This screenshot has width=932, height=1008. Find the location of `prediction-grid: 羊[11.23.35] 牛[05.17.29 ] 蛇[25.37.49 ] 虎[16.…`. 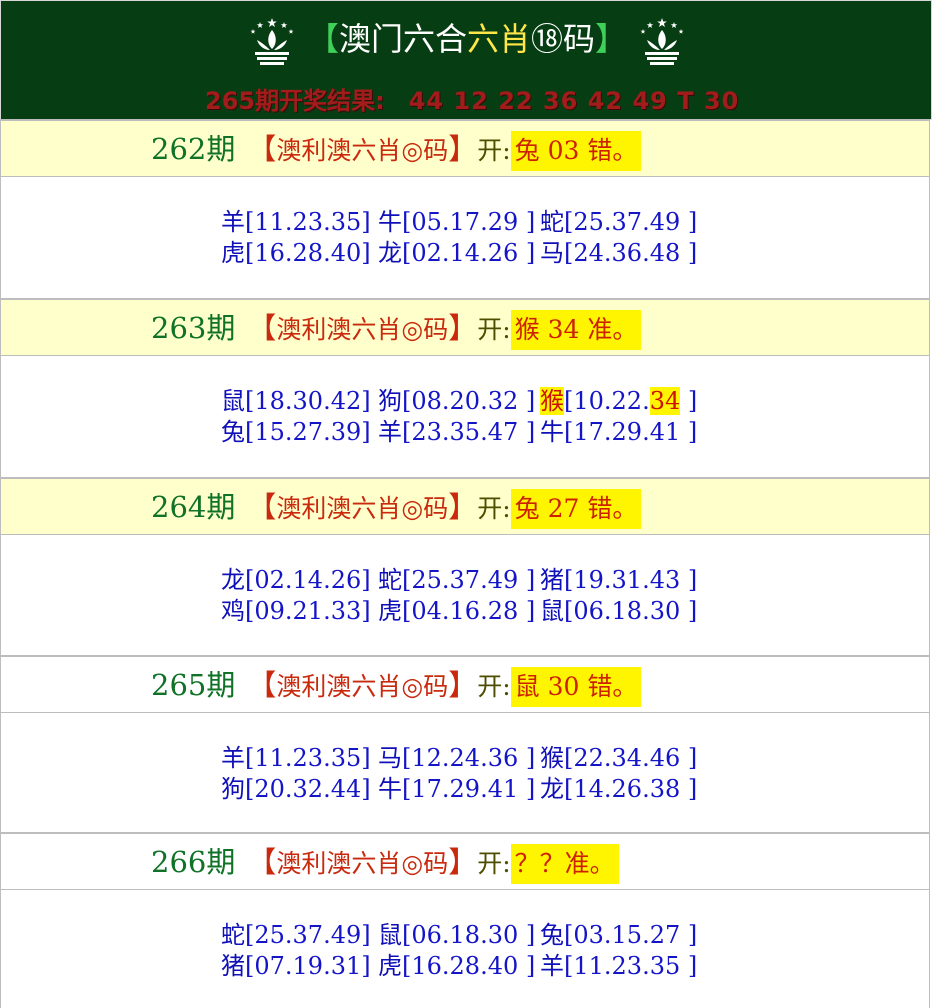

prediction-grid: 羊[11.23.35] 牛[05.17.29 ] 蛇[25.37.49 ] 虎[16.… is located at coordinates (465, 237).